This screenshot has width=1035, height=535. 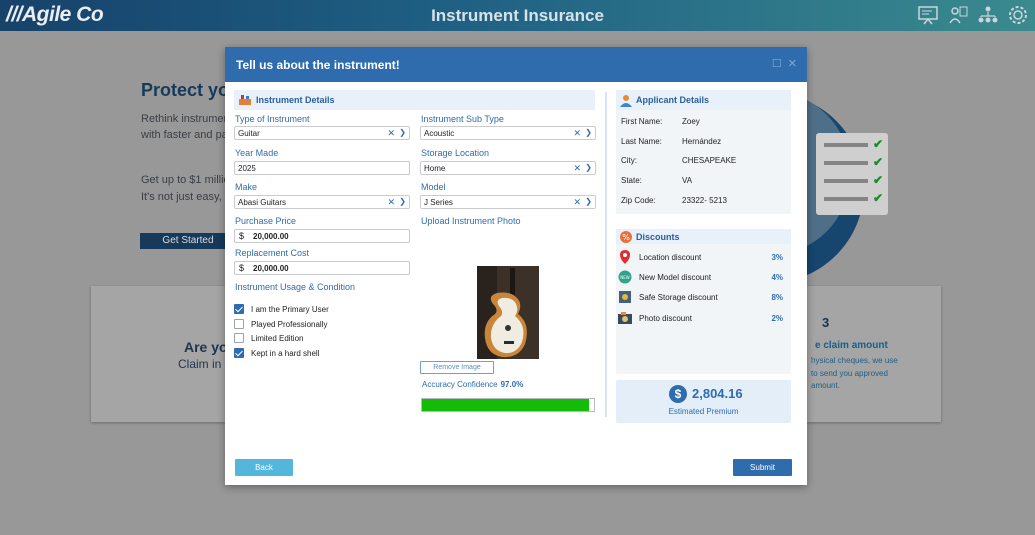 What do you see at coordinates (928, 15) in the screenshot?
I see `presentation-icon` at bounding box center [928, 15].